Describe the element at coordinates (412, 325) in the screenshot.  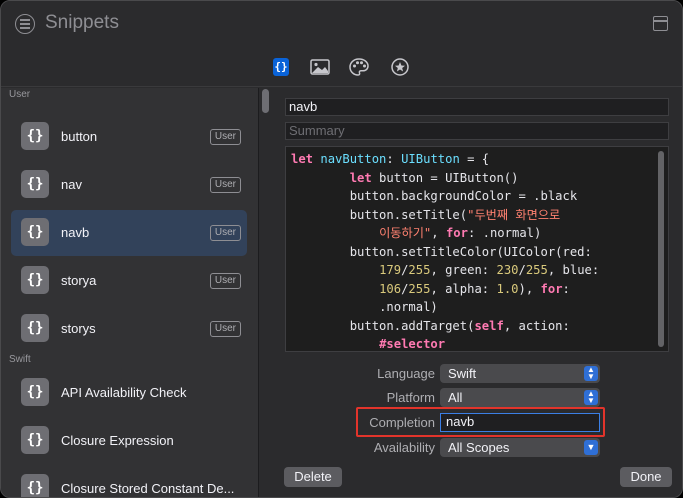
I see `code-text-fragment: button.addTarget(` at that location.